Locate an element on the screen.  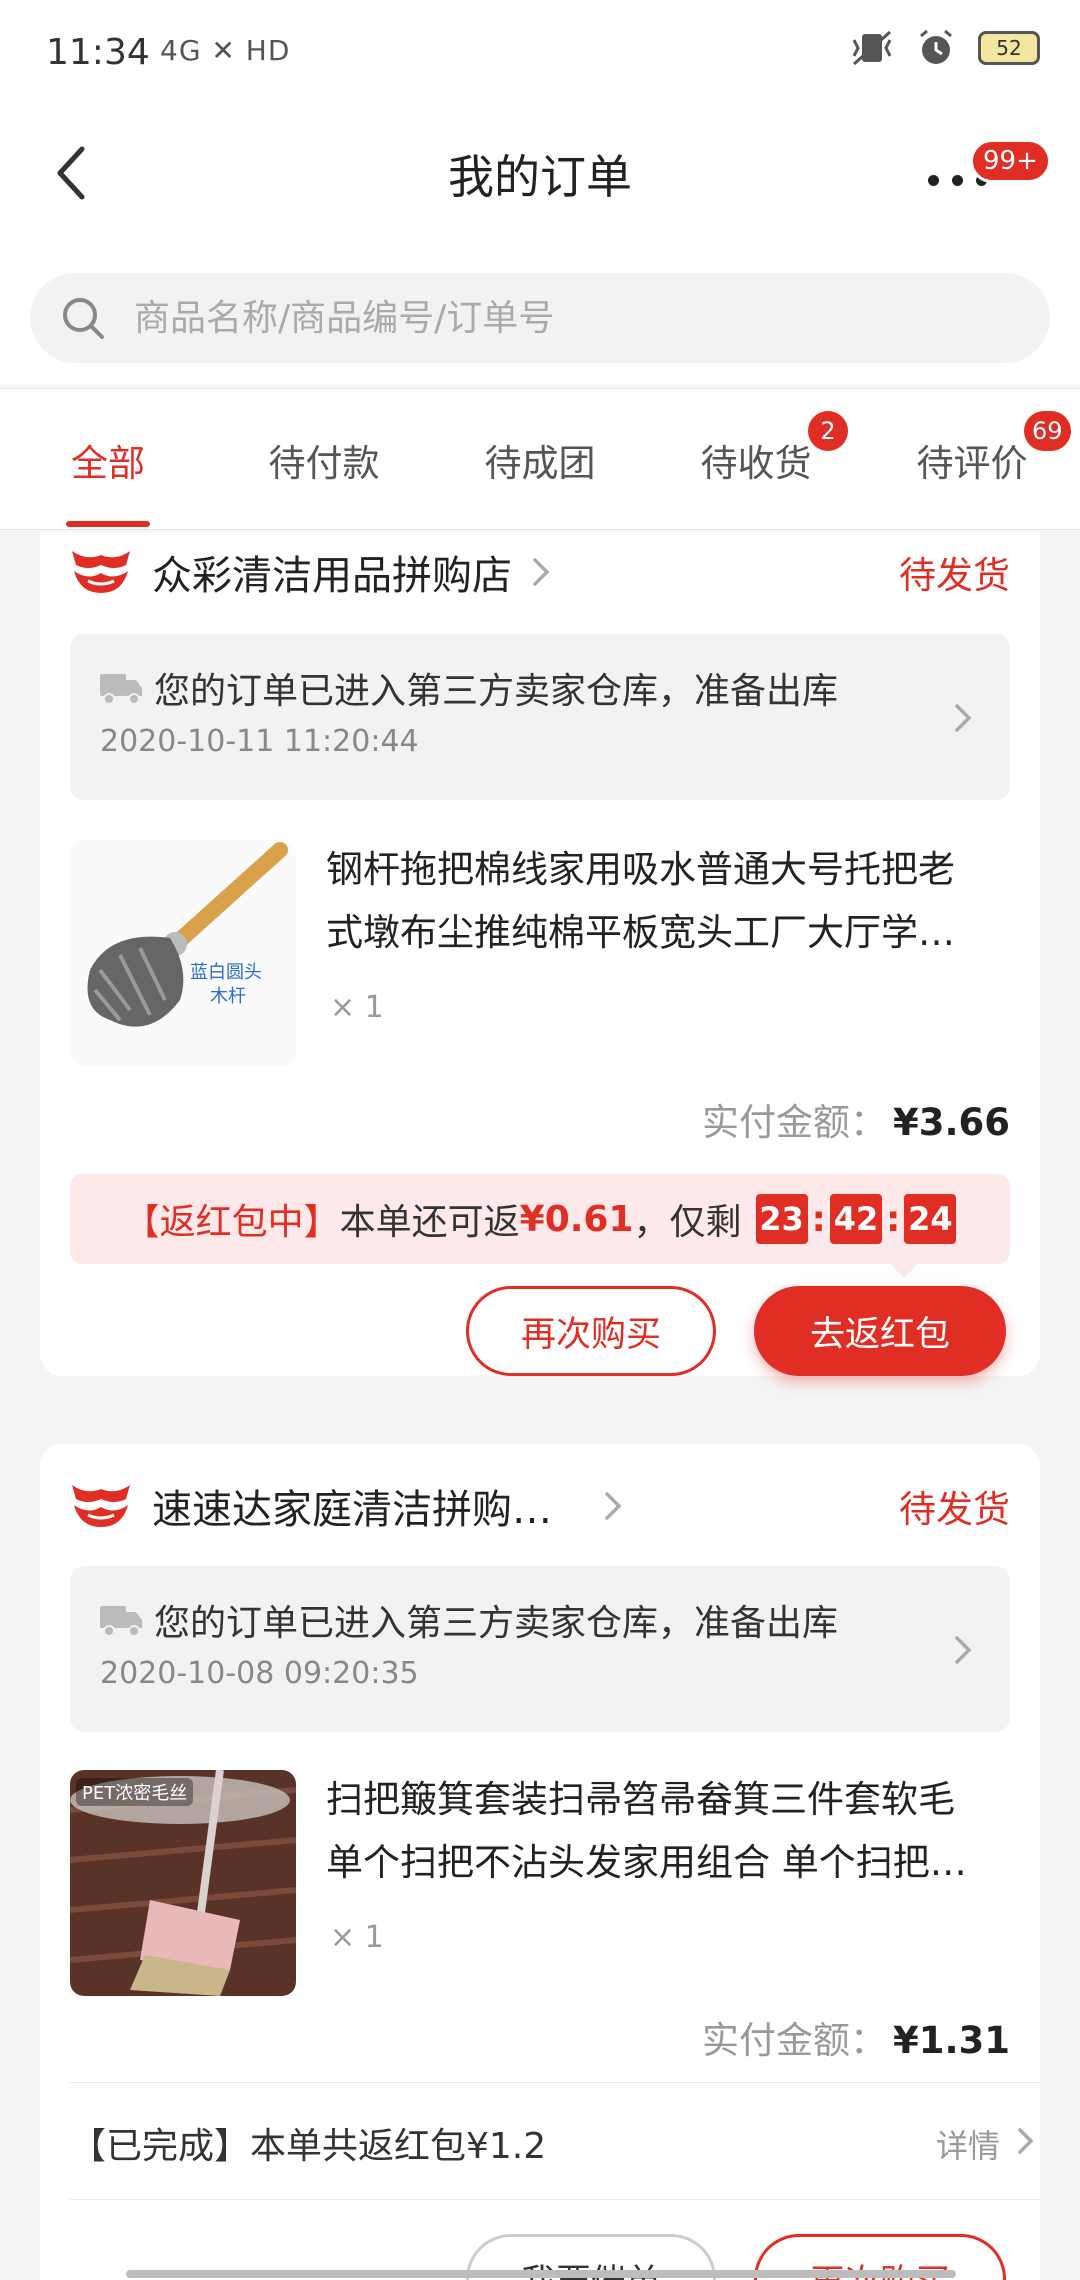
shop-header: 速速达家庭清洁拼购… 待发货 is located at coordinates (540, 1506).